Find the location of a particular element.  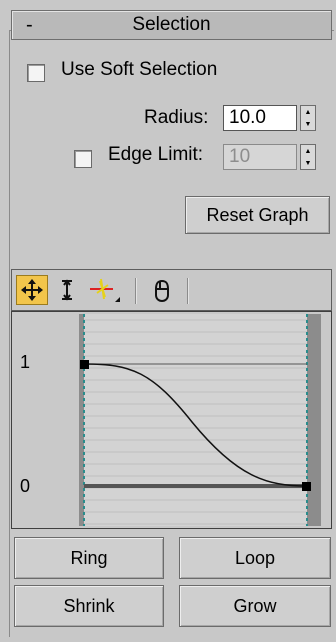

rollout-title: Selection is located at coordinates (171, 24).